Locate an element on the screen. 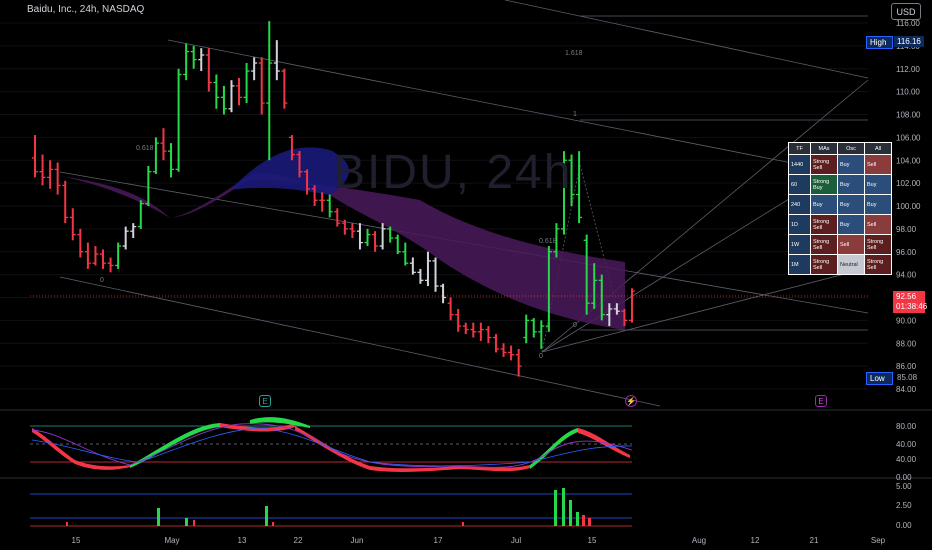 Image resolution: width=932 pixels, height=550 pixels. price-tick-label: 90.00 is located at coordinates (906, 320).